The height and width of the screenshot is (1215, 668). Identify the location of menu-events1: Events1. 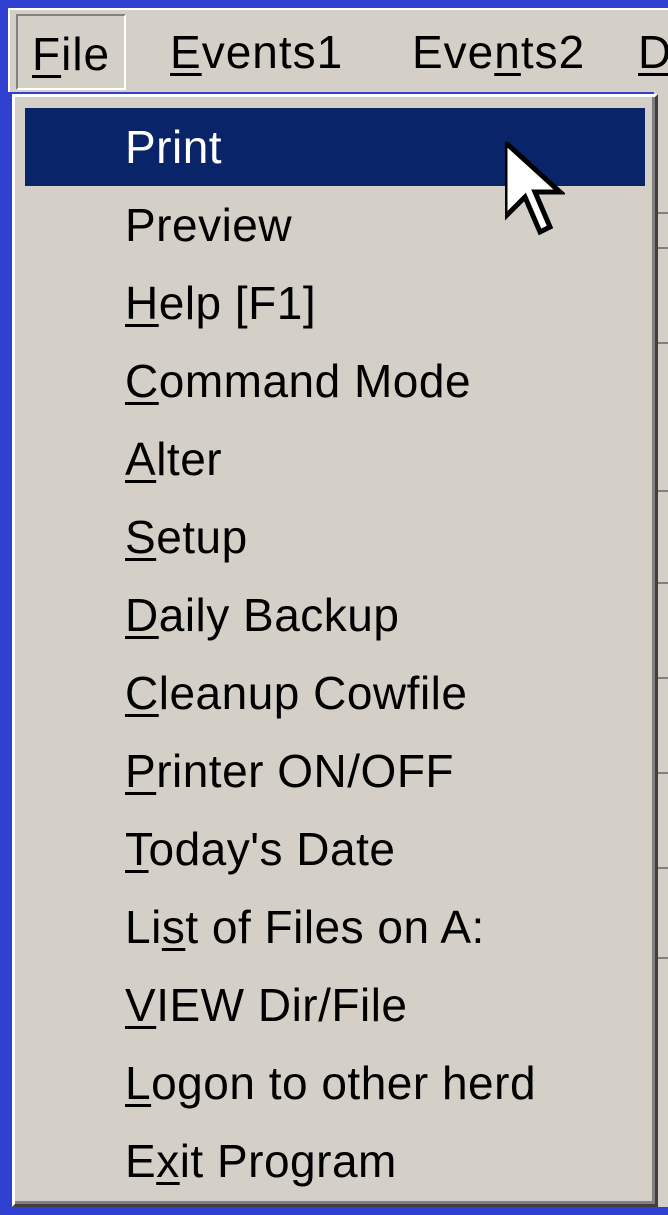
(256, 52).